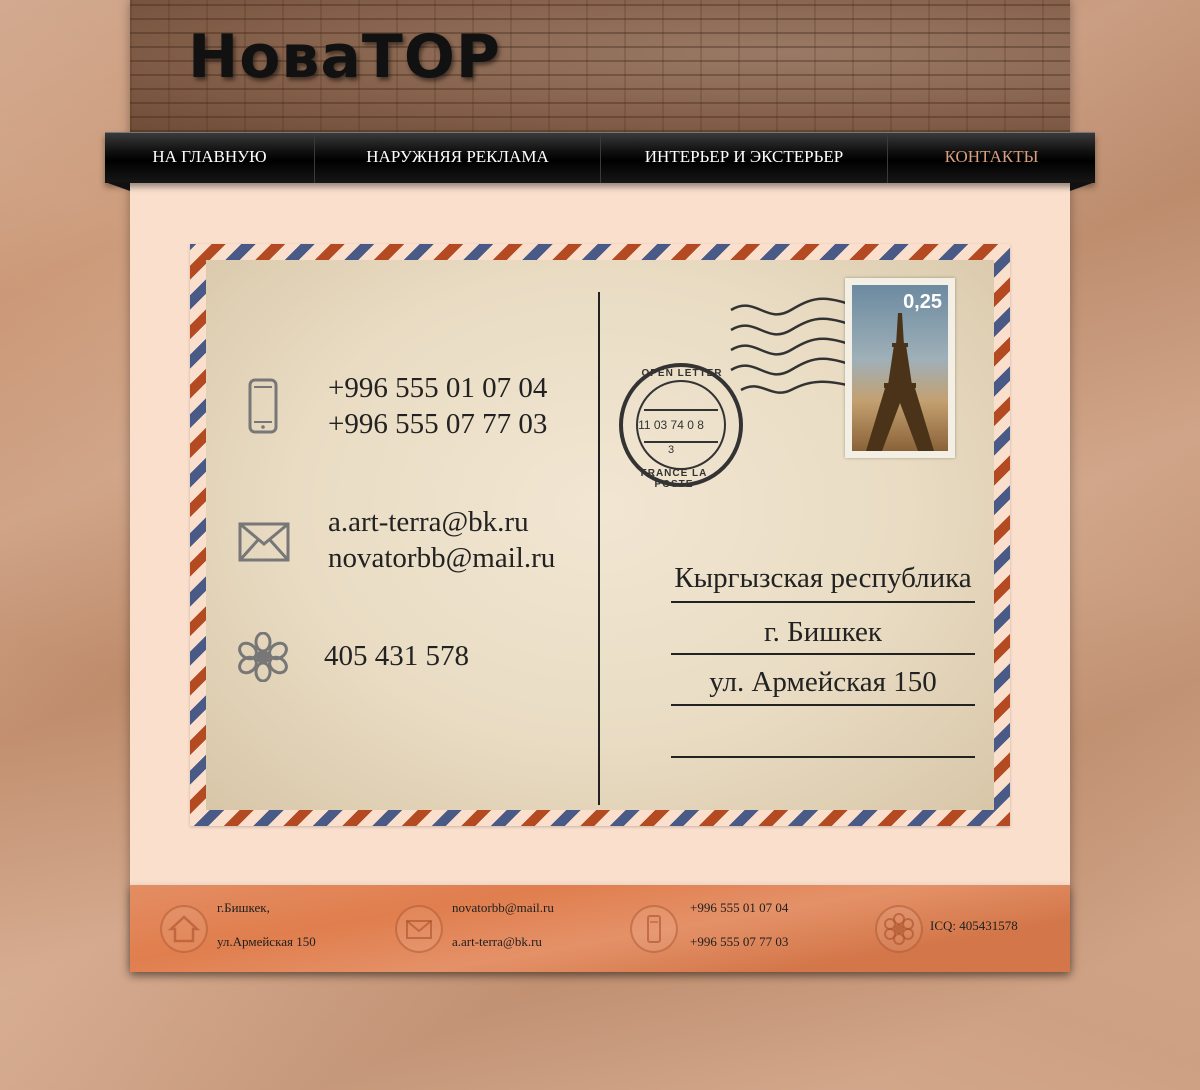 The height and width of the screenshot is (1090, 1200). I want to click on envelope-icon, so click(264, 542).